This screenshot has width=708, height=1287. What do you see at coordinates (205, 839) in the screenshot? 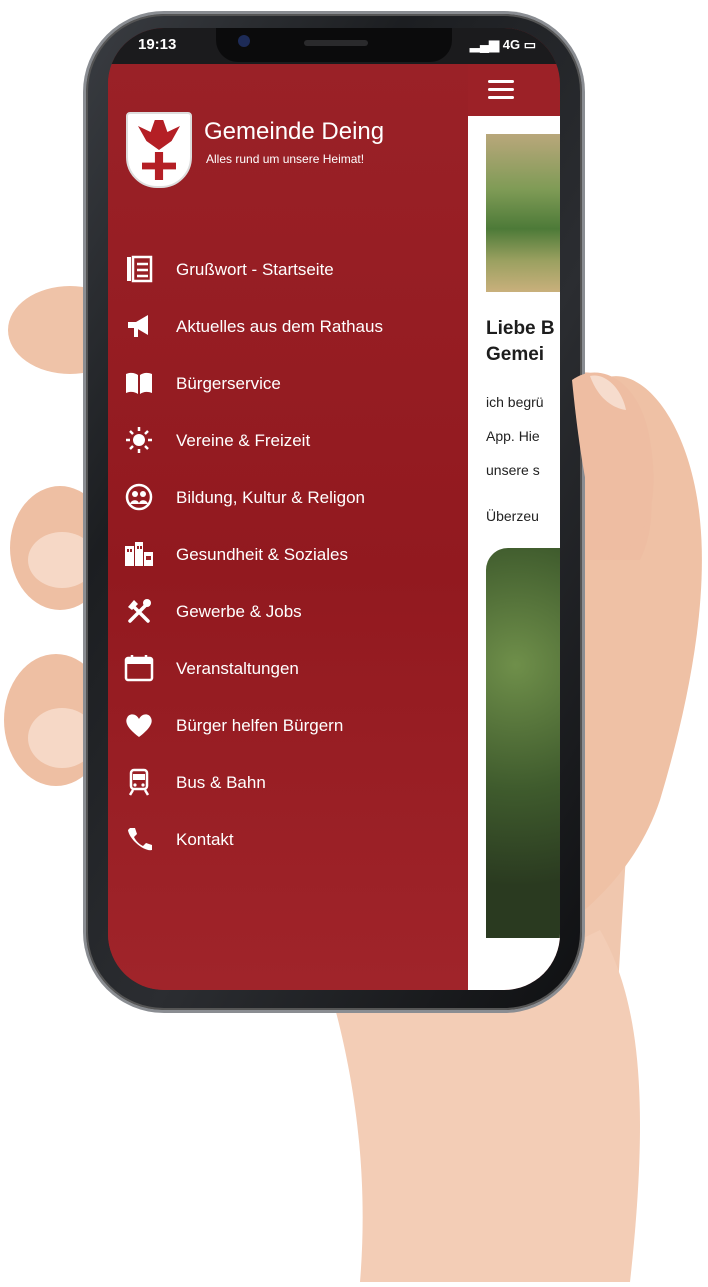
I see `menu-label: Kontakt` at bounding box center [205, 839].